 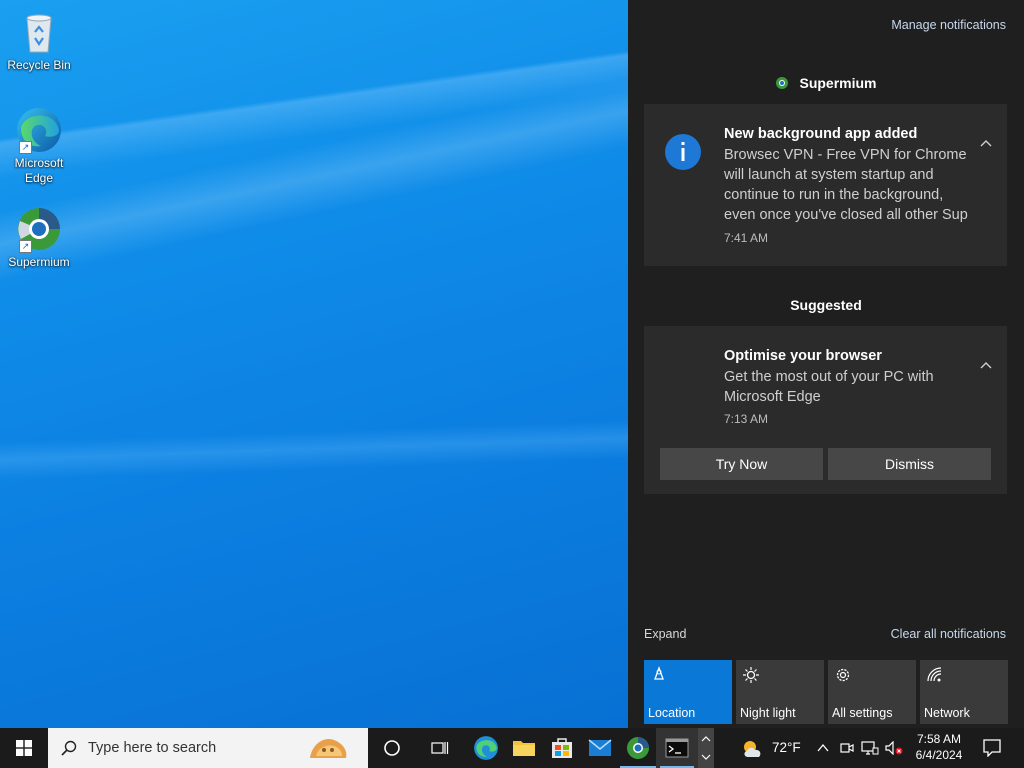 I want to click on desktop-icon-recycle-bin: Recycle Bin, so click(x=39, y=40).